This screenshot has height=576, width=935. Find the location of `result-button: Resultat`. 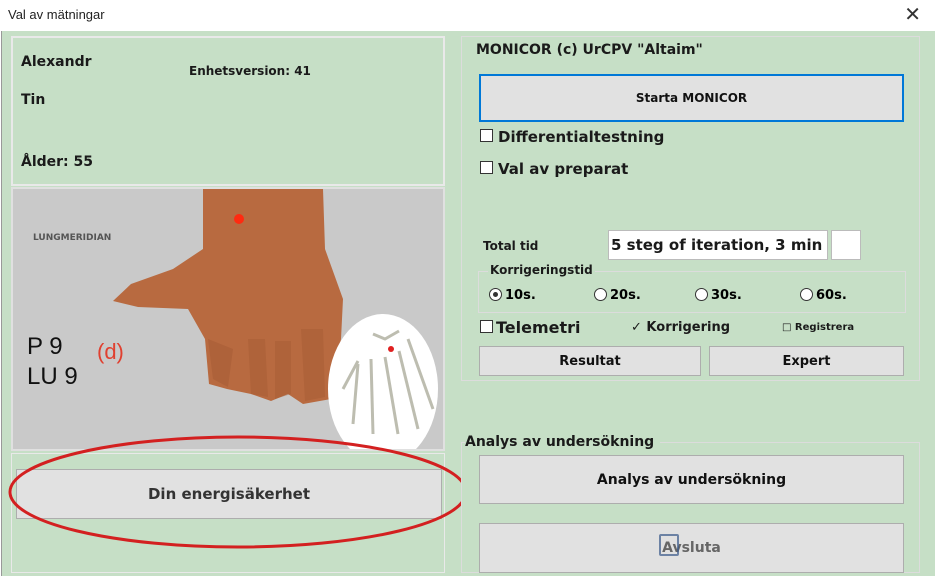

result-button: Resultat is located at coordinates (590, 361).